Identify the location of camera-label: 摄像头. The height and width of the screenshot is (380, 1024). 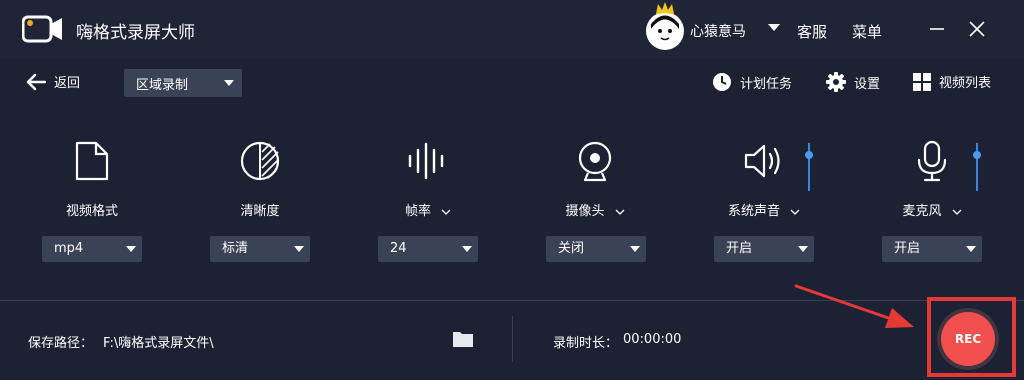
(585, 211).